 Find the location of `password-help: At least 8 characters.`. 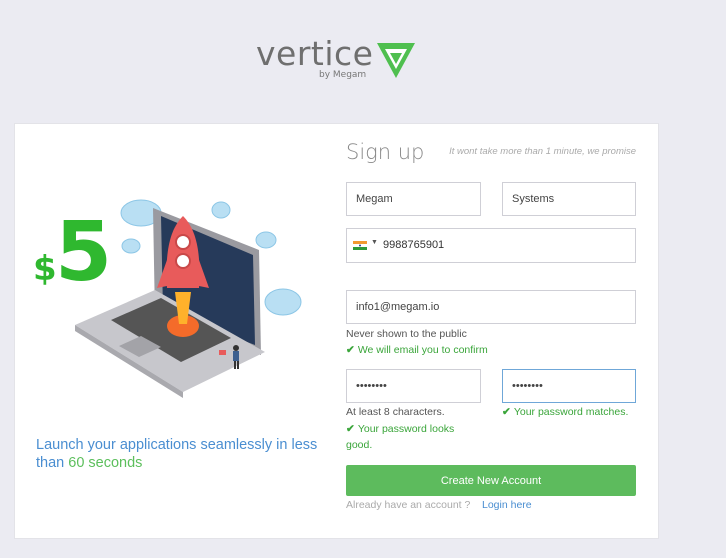

password-help: At least 8 characters. is located at coordinates (395, 412).